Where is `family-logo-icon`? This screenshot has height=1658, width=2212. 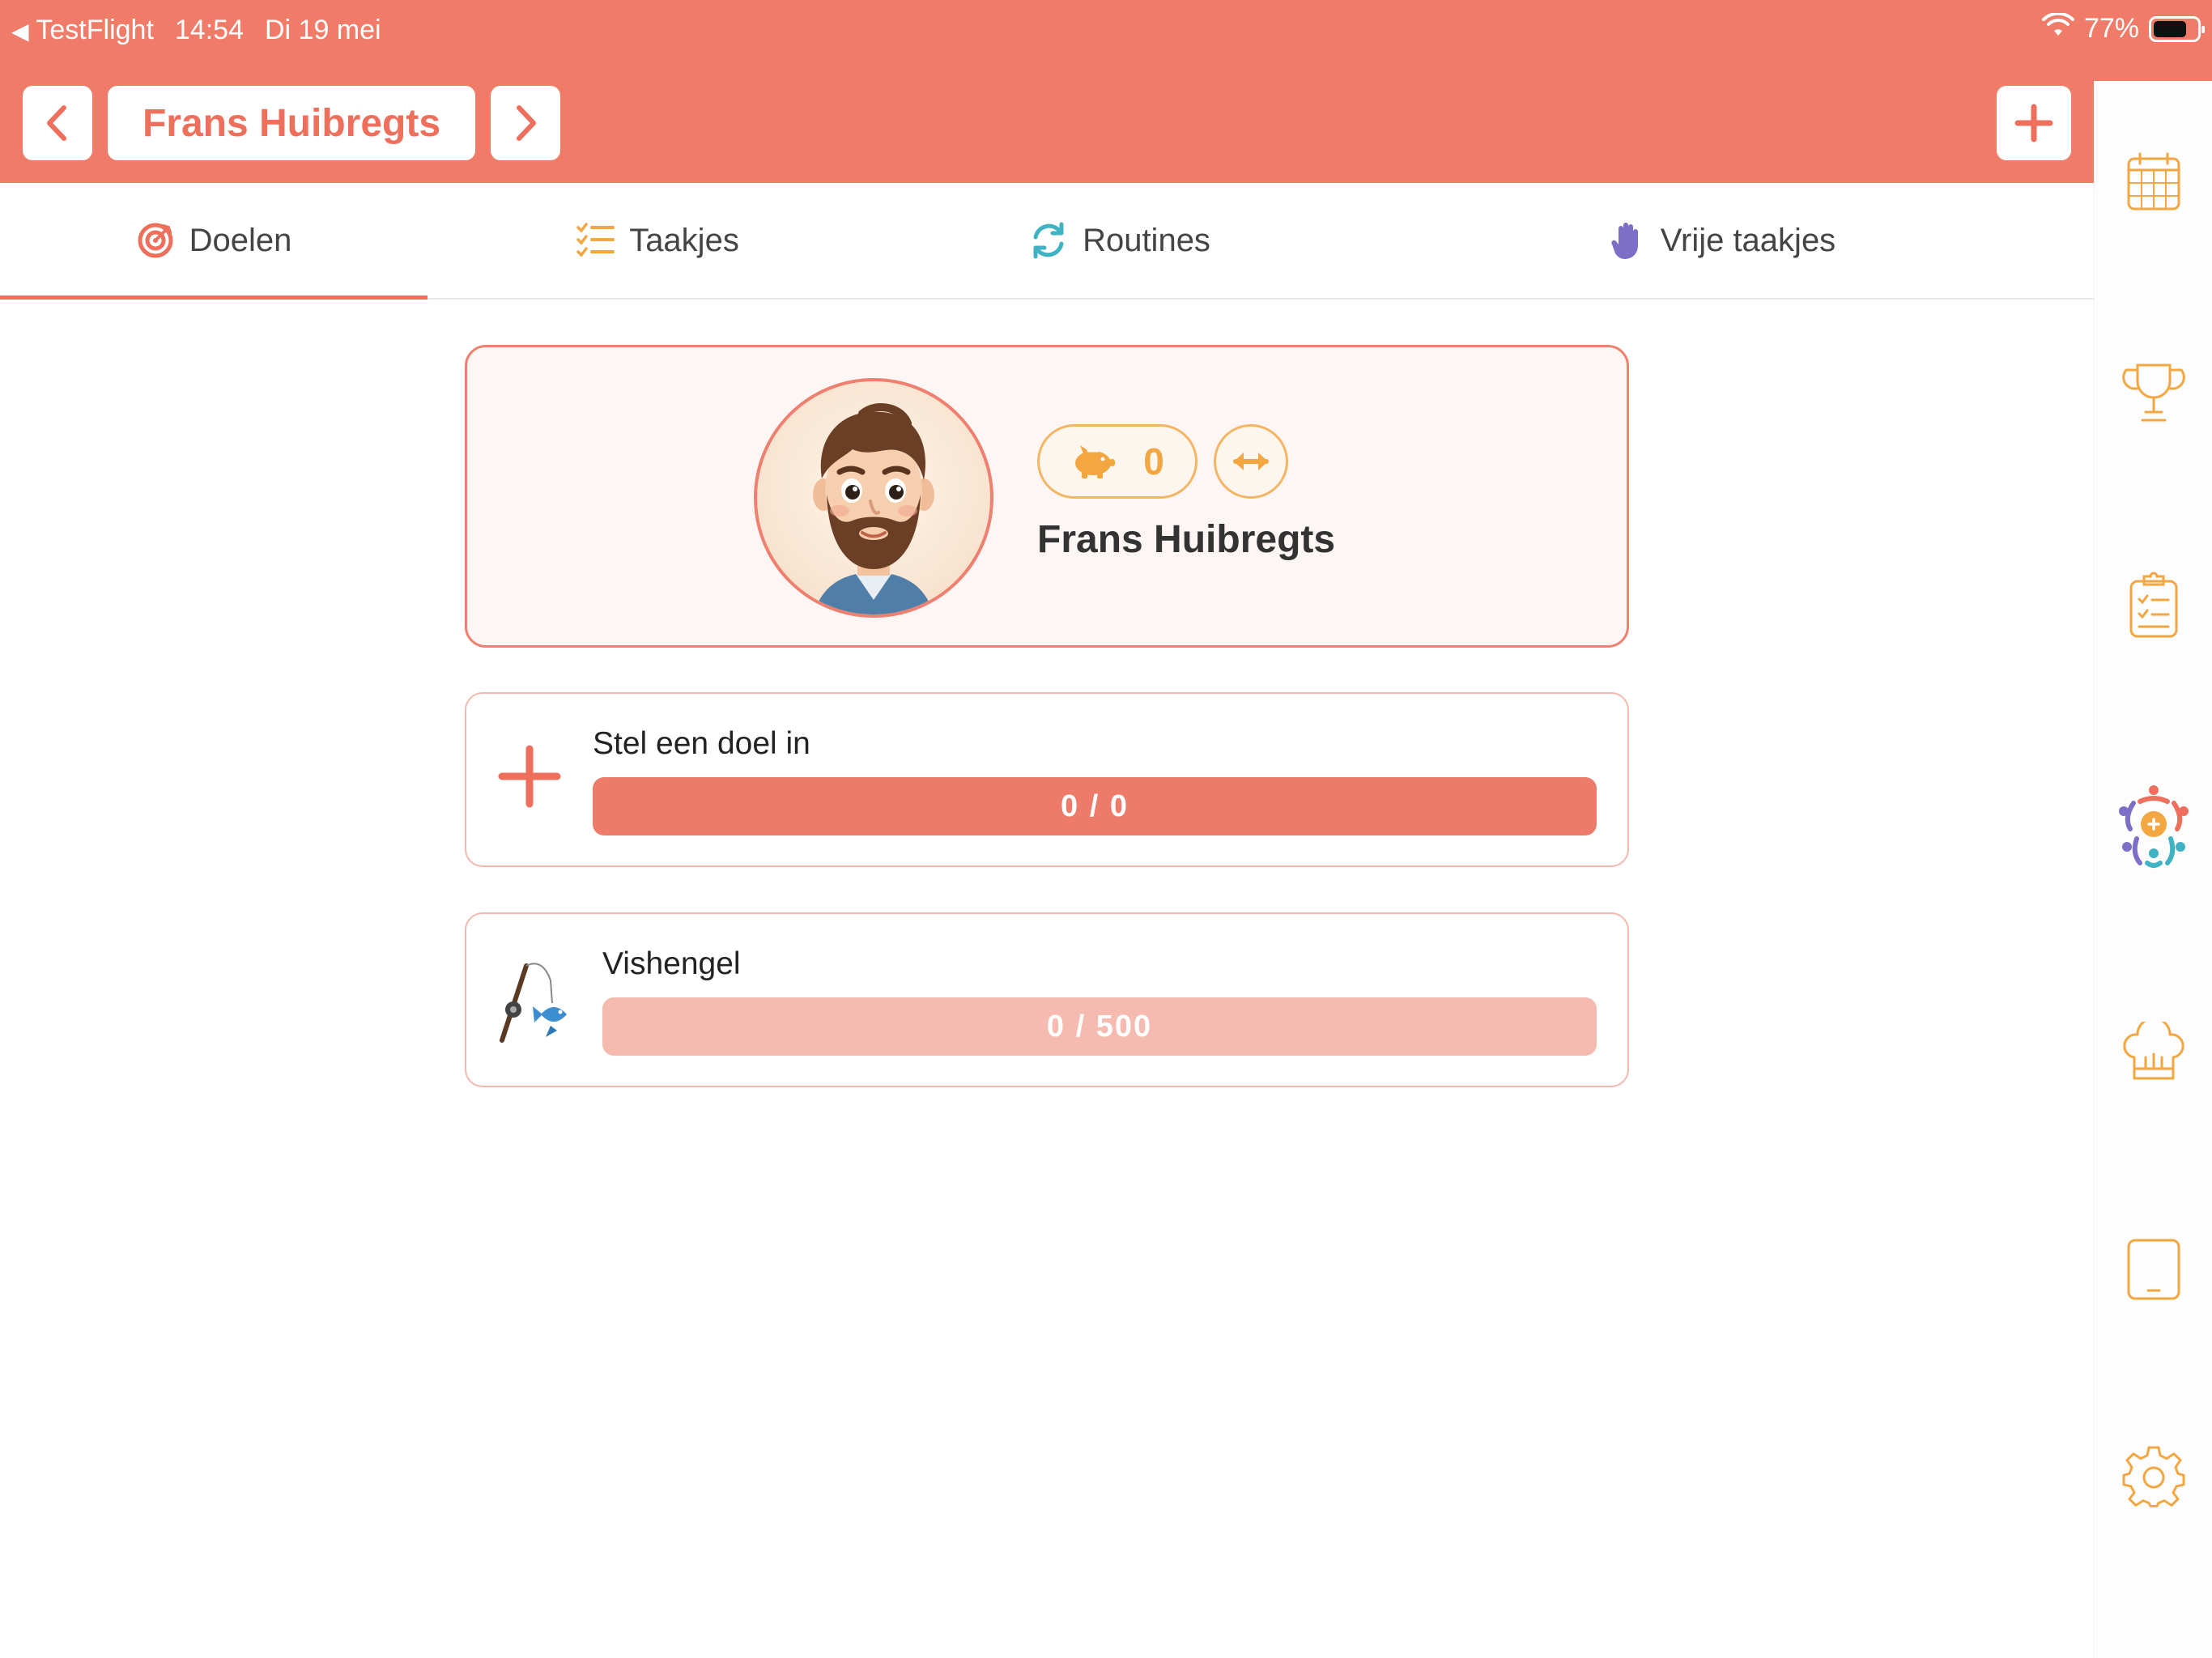
family-logo-icon is located at coordinates (2154, 826).